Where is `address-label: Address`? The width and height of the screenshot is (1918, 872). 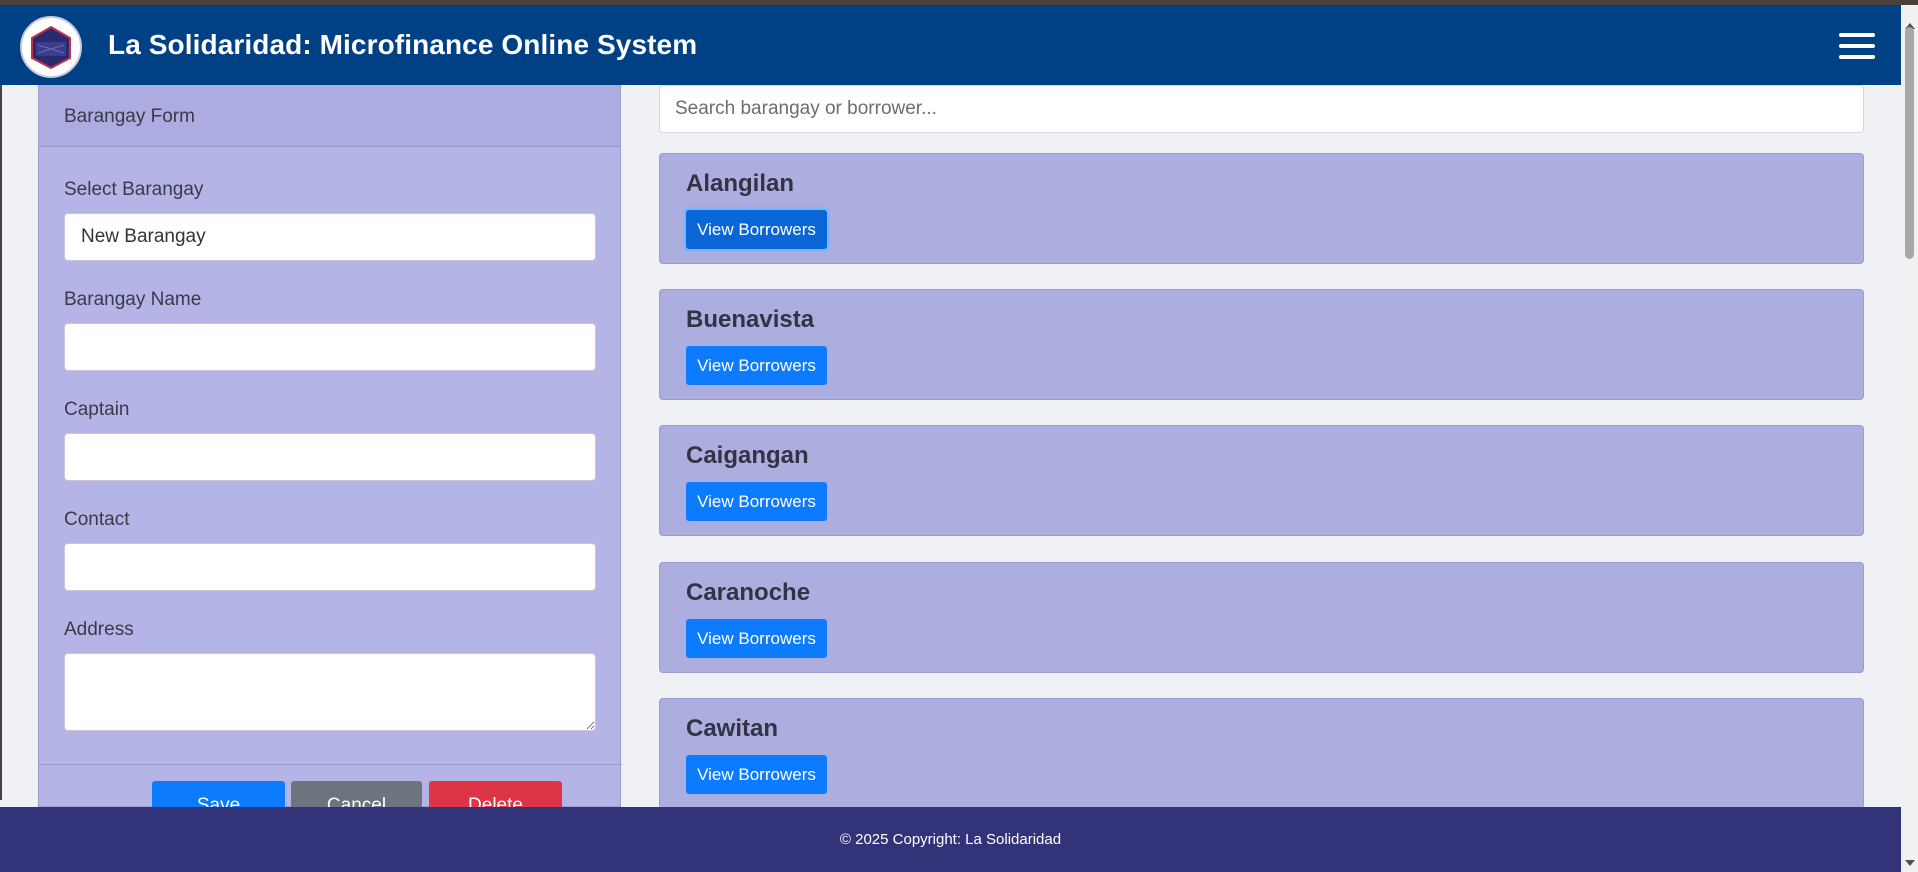 address-label: Address is located at coordinates (99, 629).